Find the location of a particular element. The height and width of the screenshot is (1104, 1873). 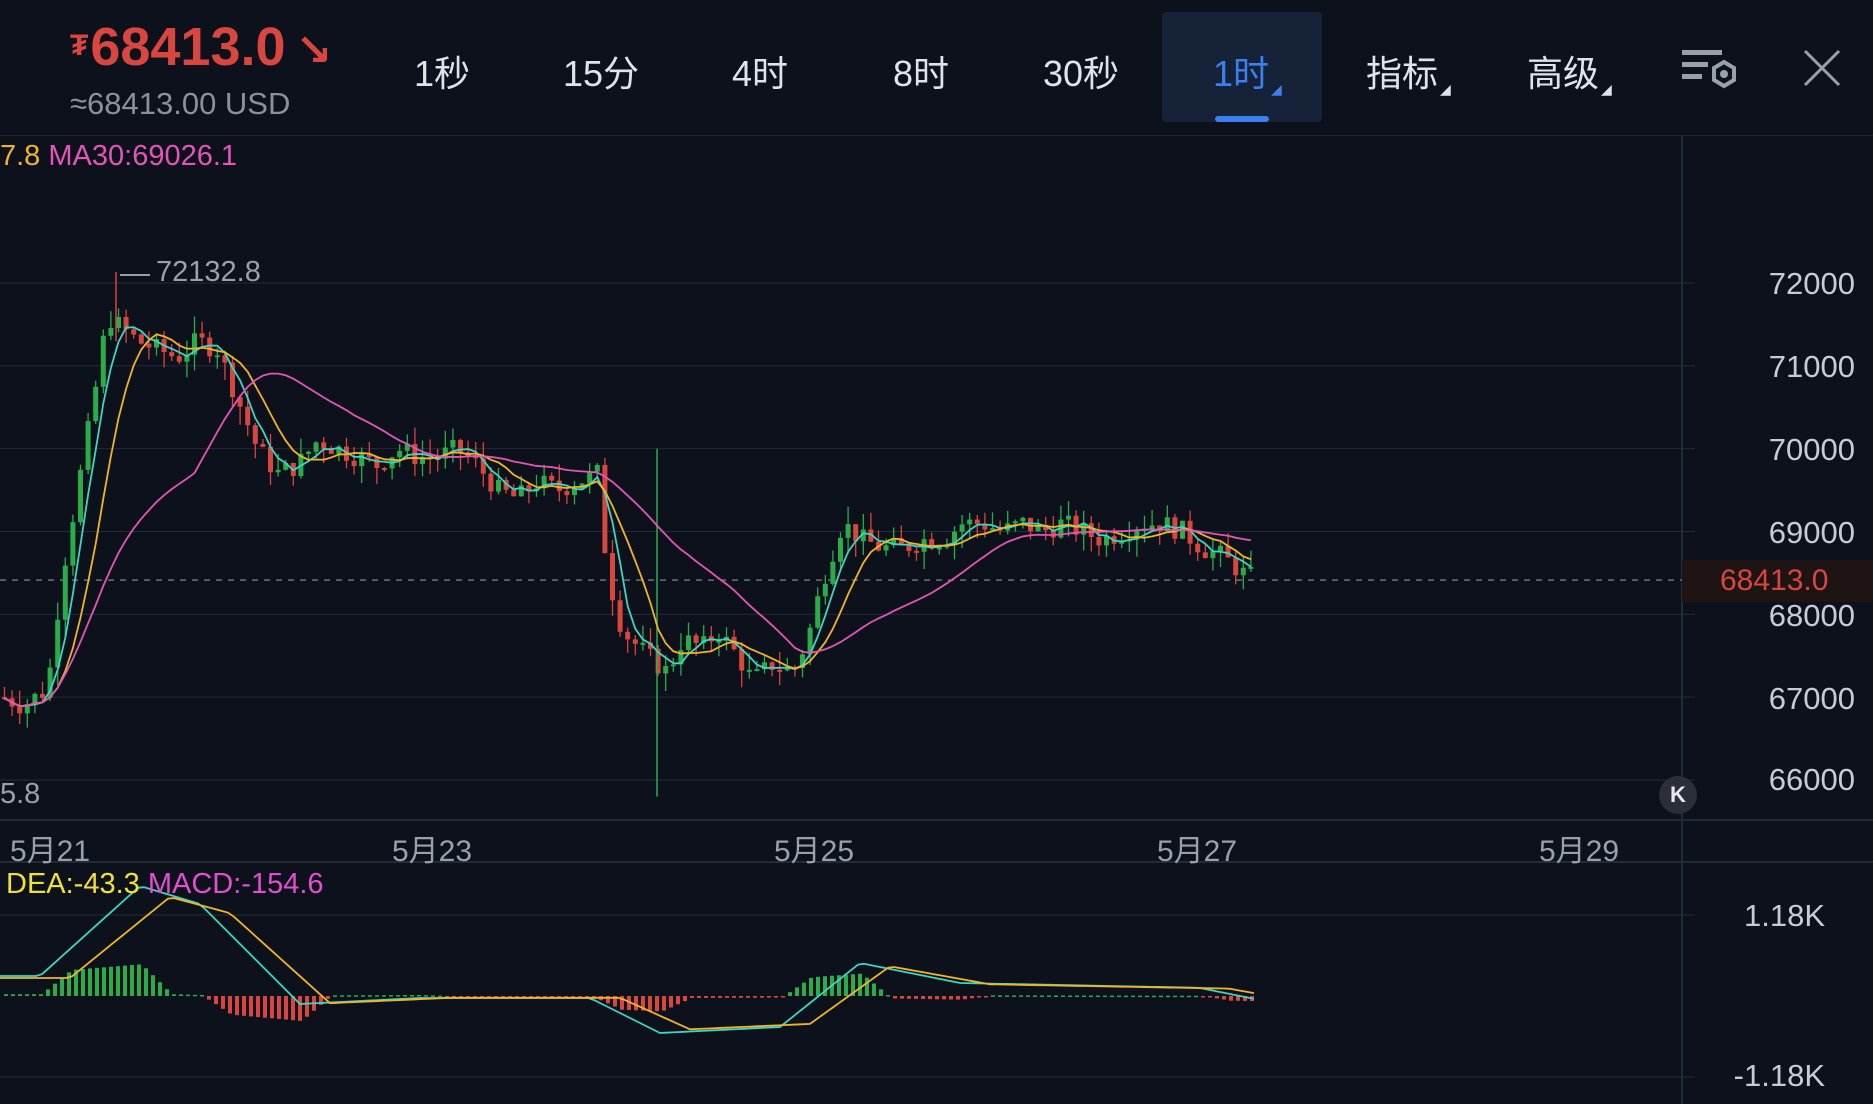

y-tick: 72000 is located at coordinates (1811, 283).